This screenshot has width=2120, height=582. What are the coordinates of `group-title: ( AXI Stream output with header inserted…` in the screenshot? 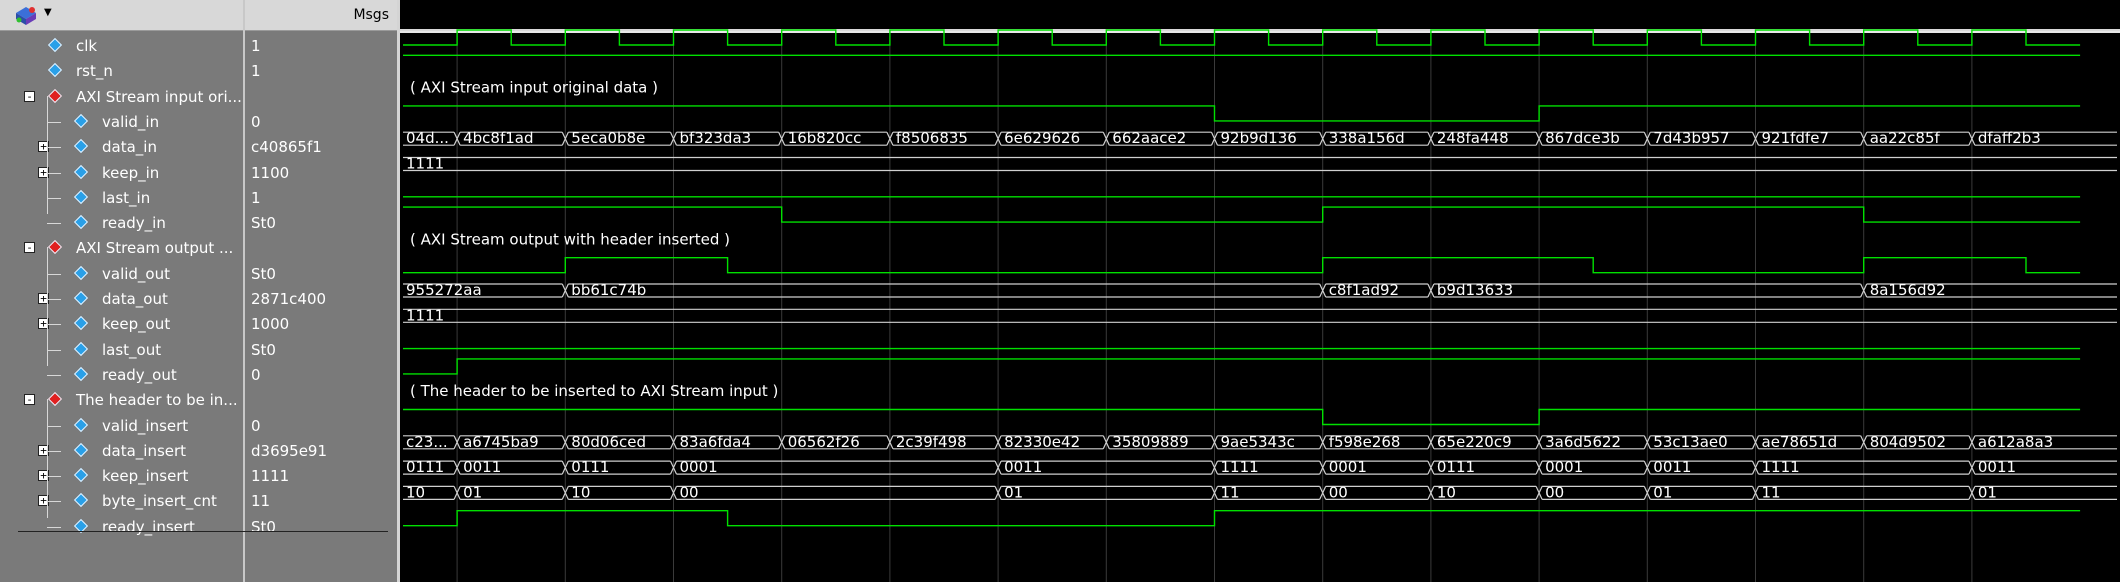 It's located at (570, 239).